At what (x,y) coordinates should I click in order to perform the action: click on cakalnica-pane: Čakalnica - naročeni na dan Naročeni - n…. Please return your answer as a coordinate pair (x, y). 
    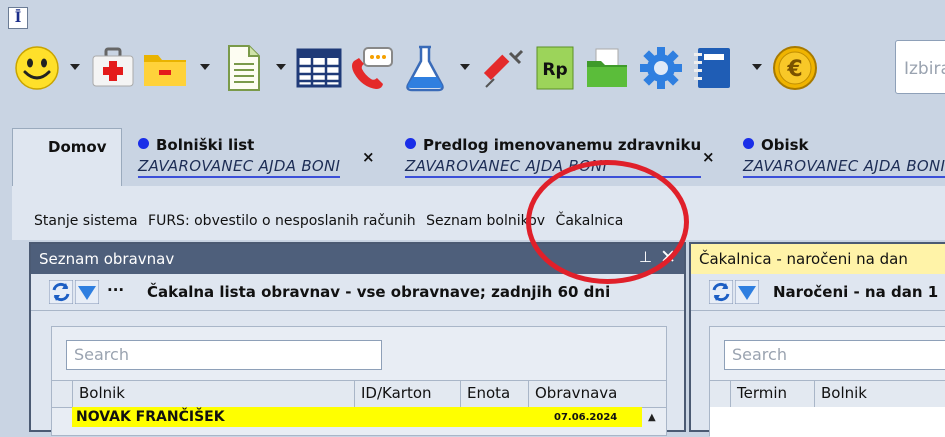
    Looking at the image, I should click on (817, 339).